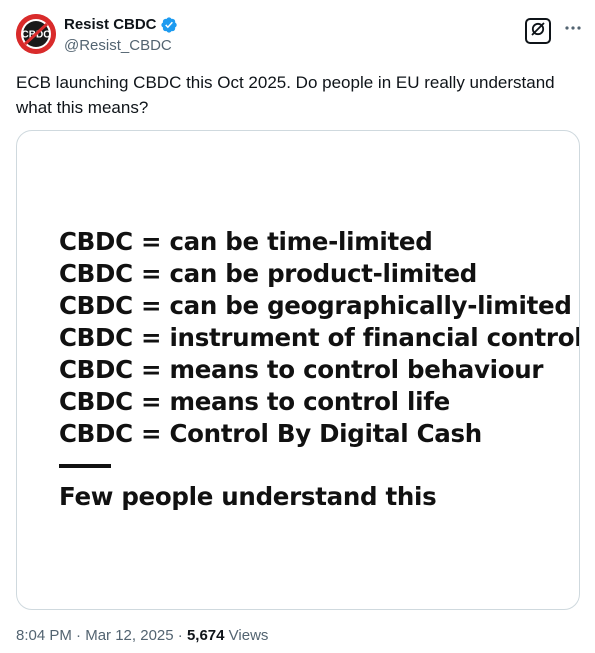 This screenshot has height=653, width=595. What do you see at coordinates (301, 369) in the screenshot?
I see `media-line: CBDC = means to control behaviour` at bounding box center [301, 369].